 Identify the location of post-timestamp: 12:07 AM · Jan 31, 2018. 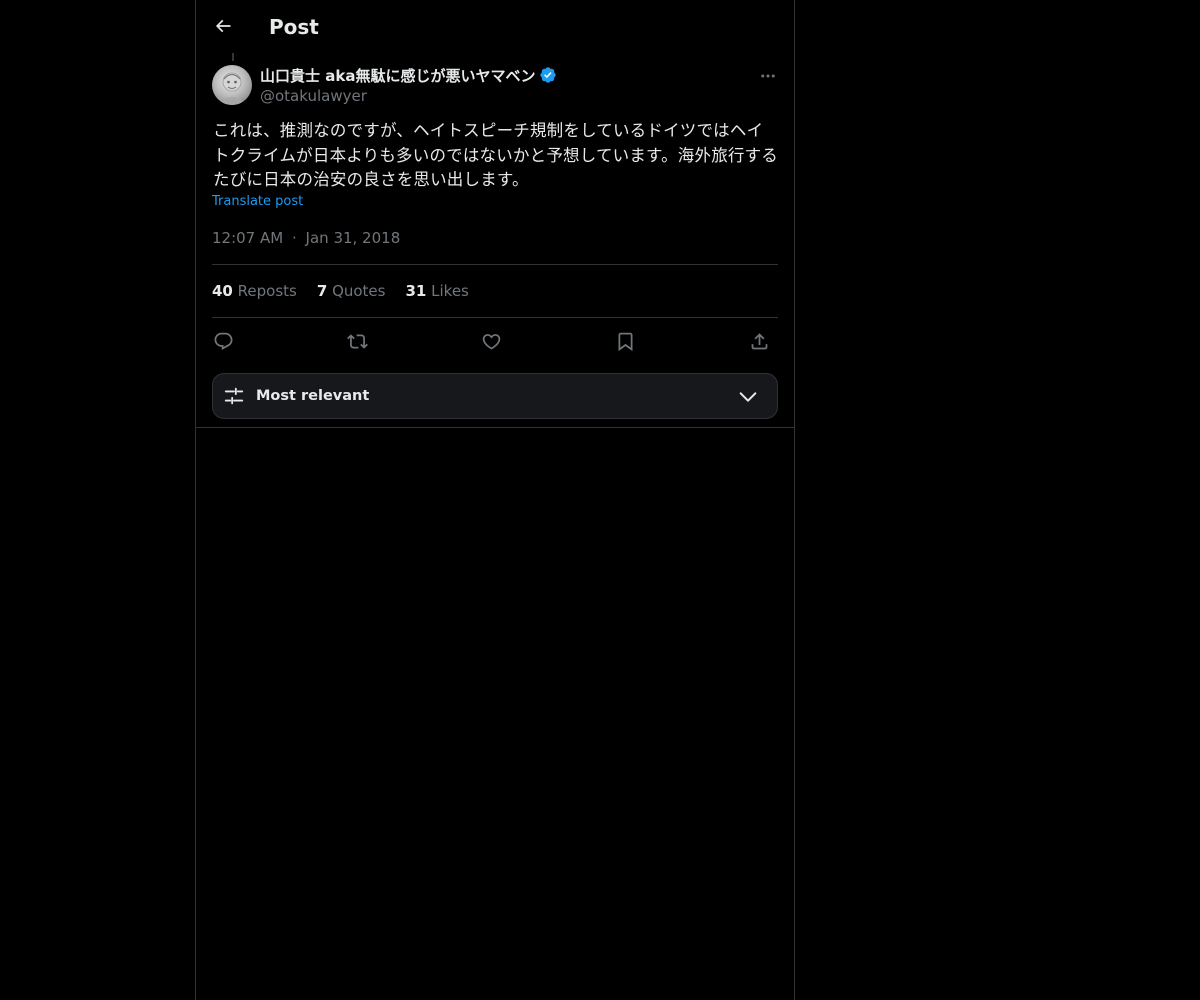
(306, 238).